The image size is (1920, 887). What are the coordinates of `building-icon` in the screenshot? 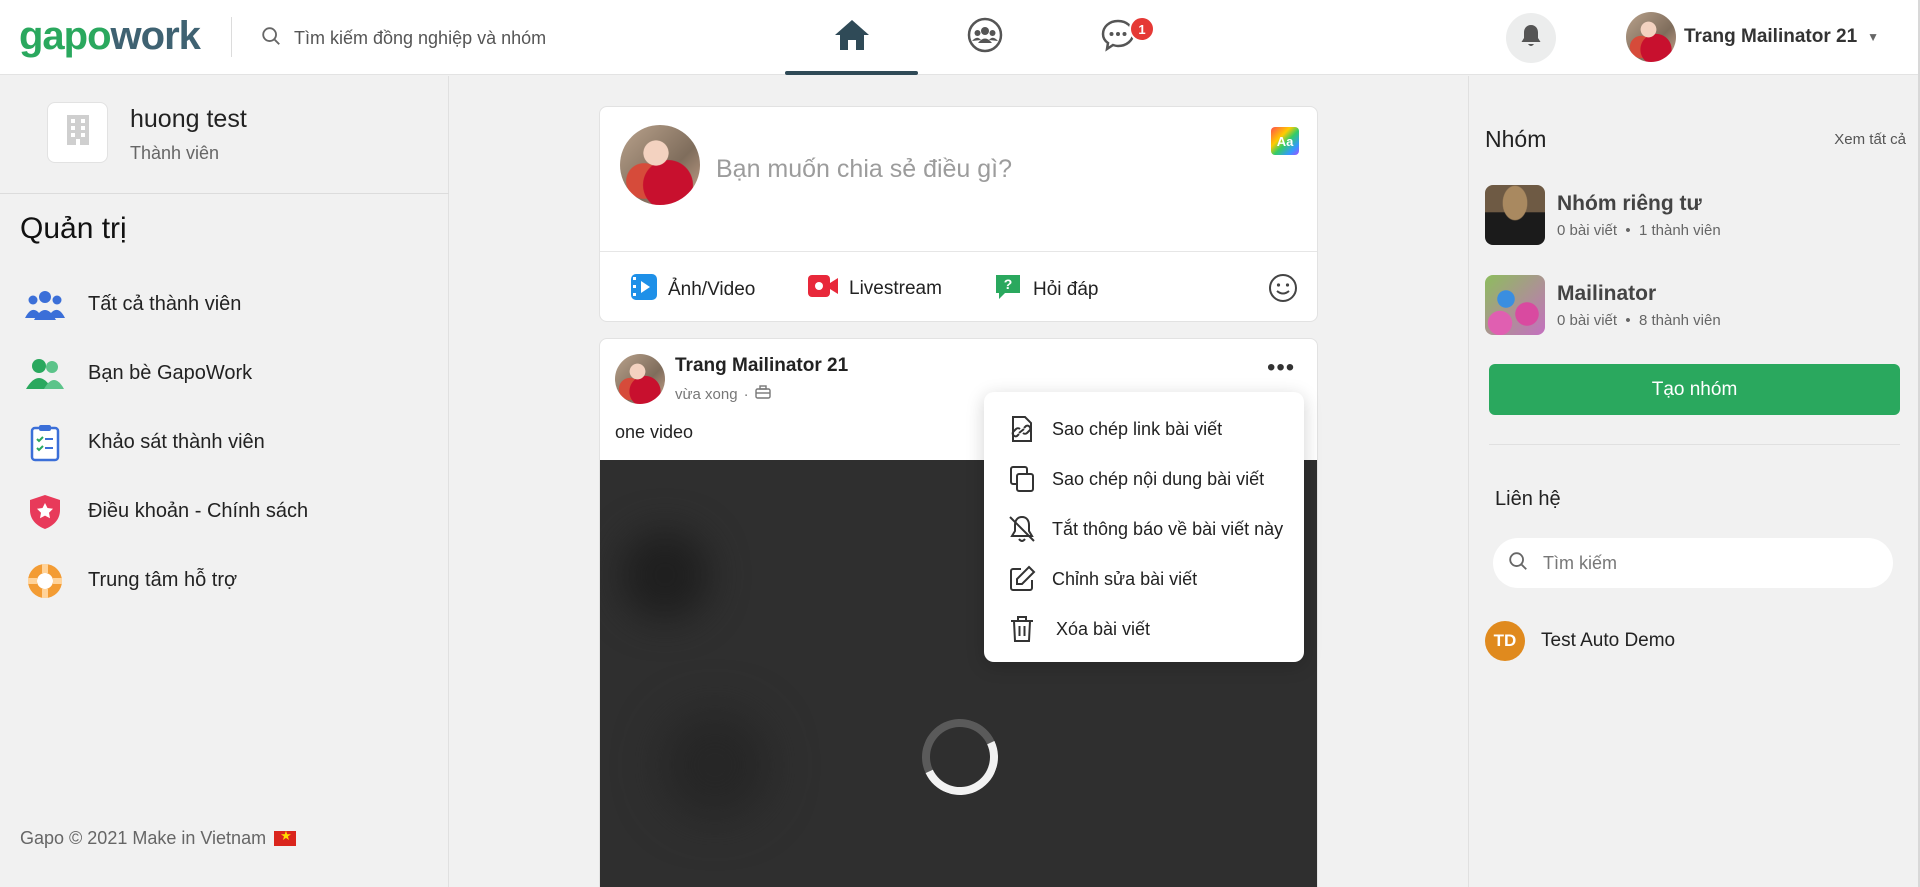 It's located at (78, 132).